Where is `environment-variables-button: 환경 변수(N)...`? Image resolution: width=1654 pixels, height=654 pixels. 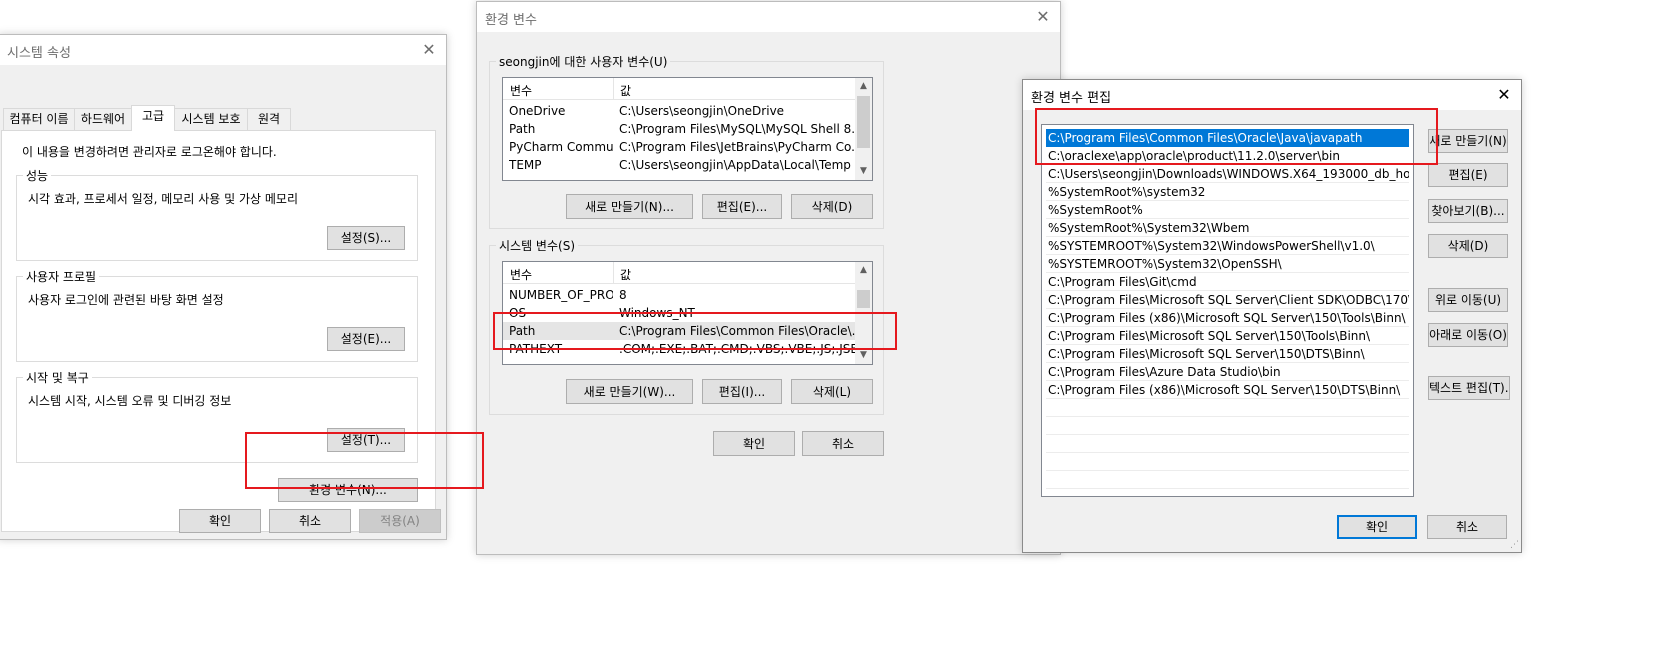 environment-variables-button: 환경 변수(N)... is located at coordinates (348, 490).